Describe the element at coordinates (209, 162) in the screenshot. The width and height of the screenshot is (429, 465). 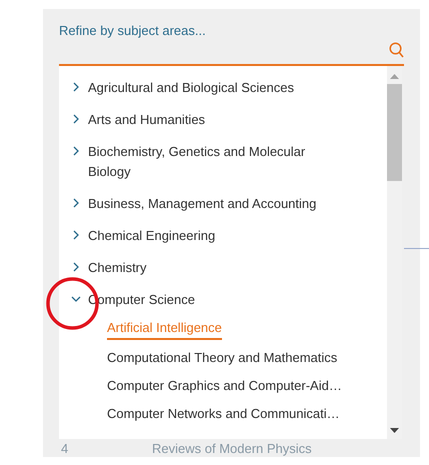
I see `subject-item: Biochemistry, Genetics and Molecular Biology` at that location.